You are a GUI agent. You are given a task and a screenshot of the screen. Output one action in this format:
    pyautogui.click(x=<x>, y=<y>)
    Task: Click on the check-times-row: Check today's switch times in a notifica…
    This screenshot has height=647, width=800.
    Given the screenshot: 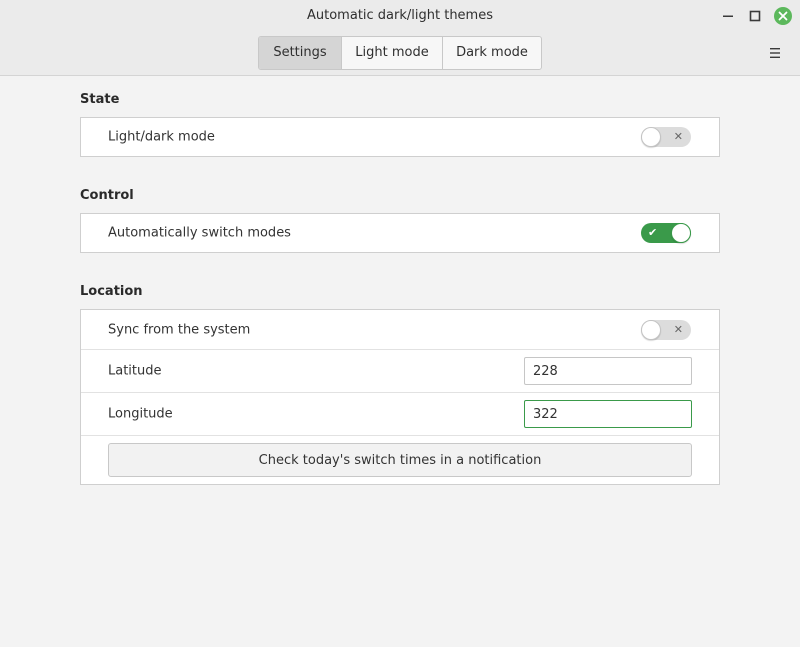 What is the action you would take?
    pyautogui.click(x=400, y=460)
    